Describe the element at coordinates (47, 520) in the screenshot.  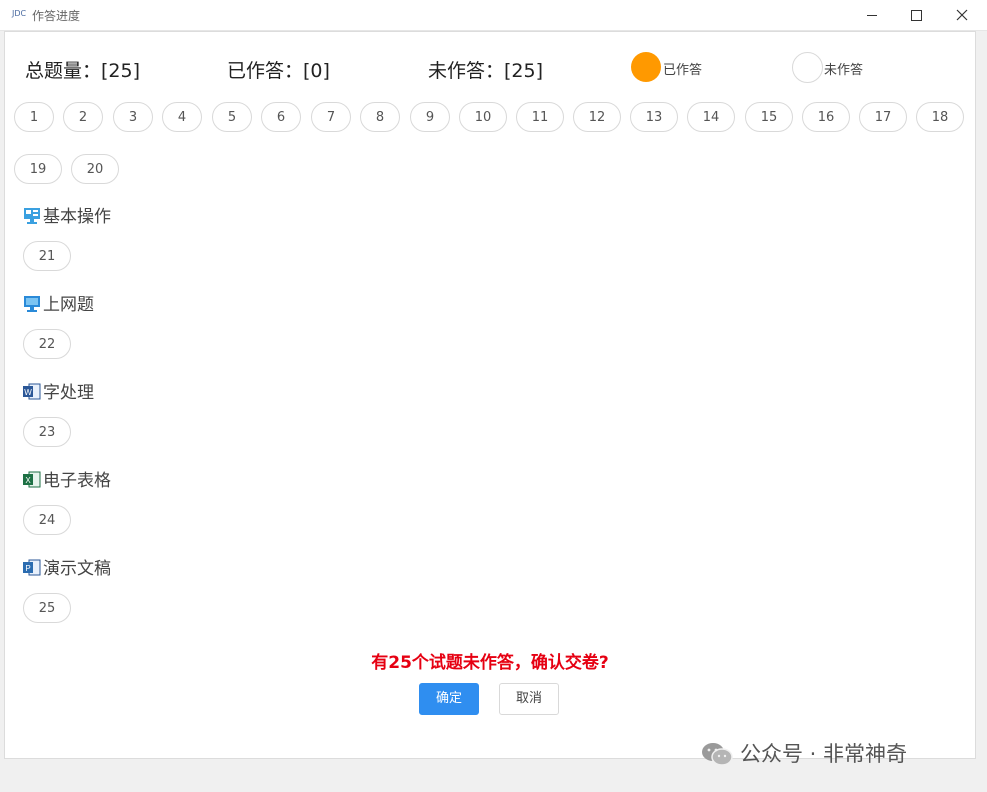
I see `question-button-24: 24` at that location.